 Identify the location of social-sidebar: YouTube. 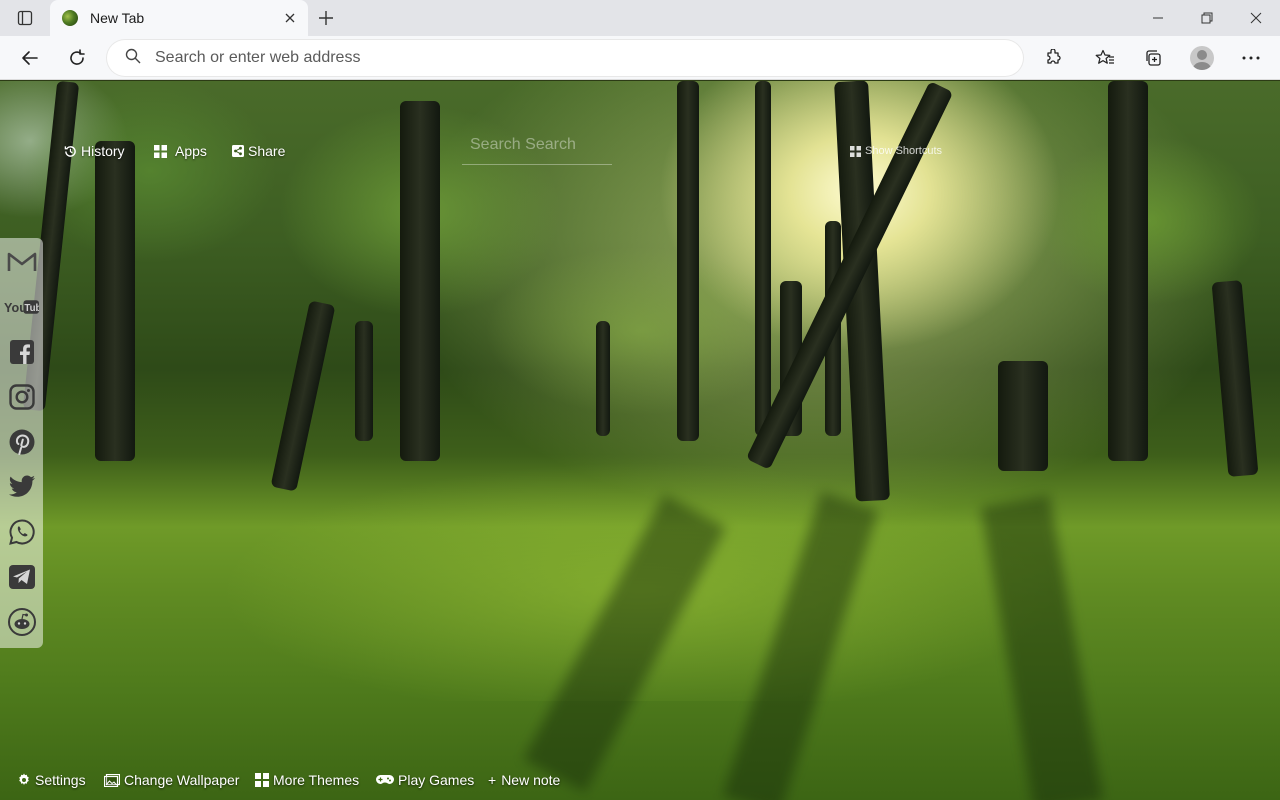
(21, 443).